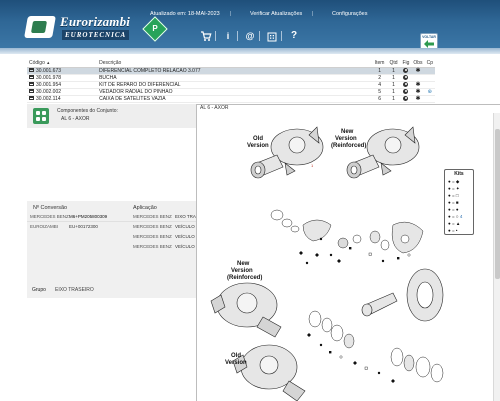 This screenshot has height=401, width=500. Describe the element at coordinates (376, 346) in the screenshot. I see `washer-series` at that location.